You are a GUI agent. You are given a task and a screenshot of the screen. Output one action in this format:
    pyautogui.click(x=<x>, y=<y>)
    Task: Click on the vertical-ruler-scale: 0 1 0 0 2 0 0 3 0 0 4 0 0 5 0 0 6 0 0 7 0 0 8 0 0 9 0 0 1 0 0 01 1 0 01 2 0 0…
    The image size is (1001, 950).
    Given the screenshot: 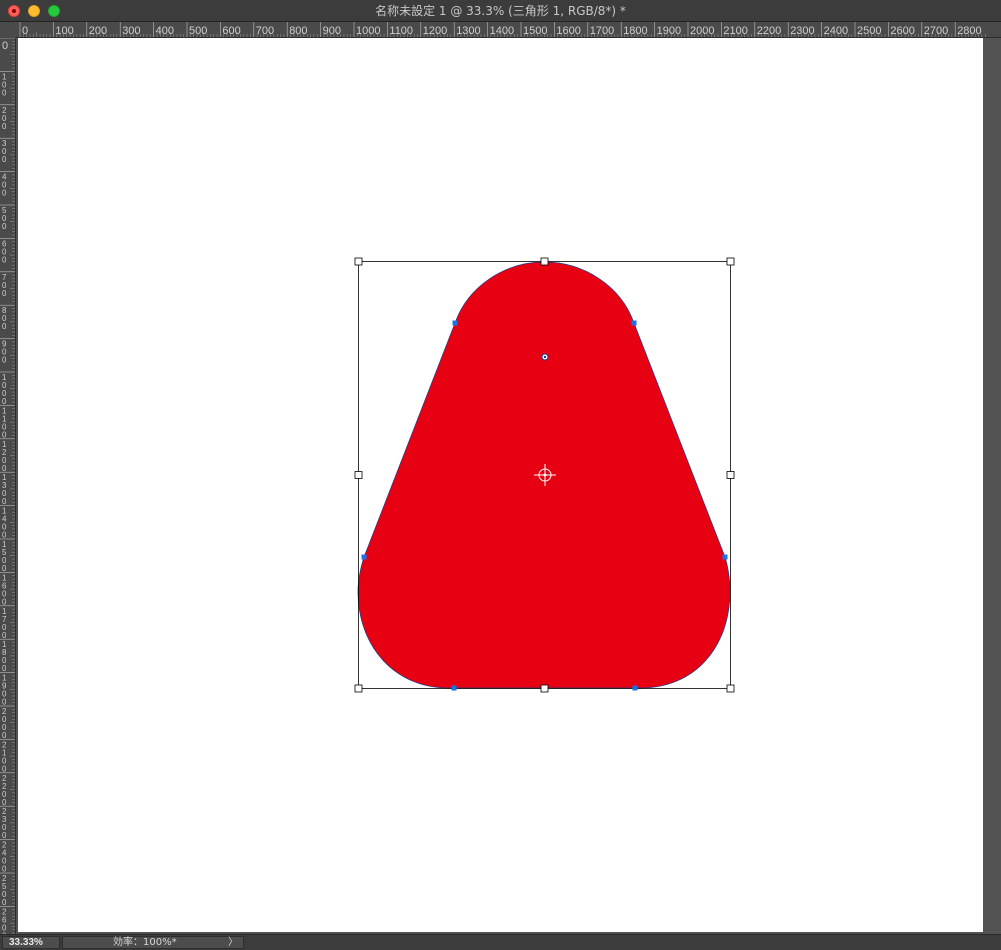 What is the action you would take?
    pyautogui.click(x=7, y=486)
    